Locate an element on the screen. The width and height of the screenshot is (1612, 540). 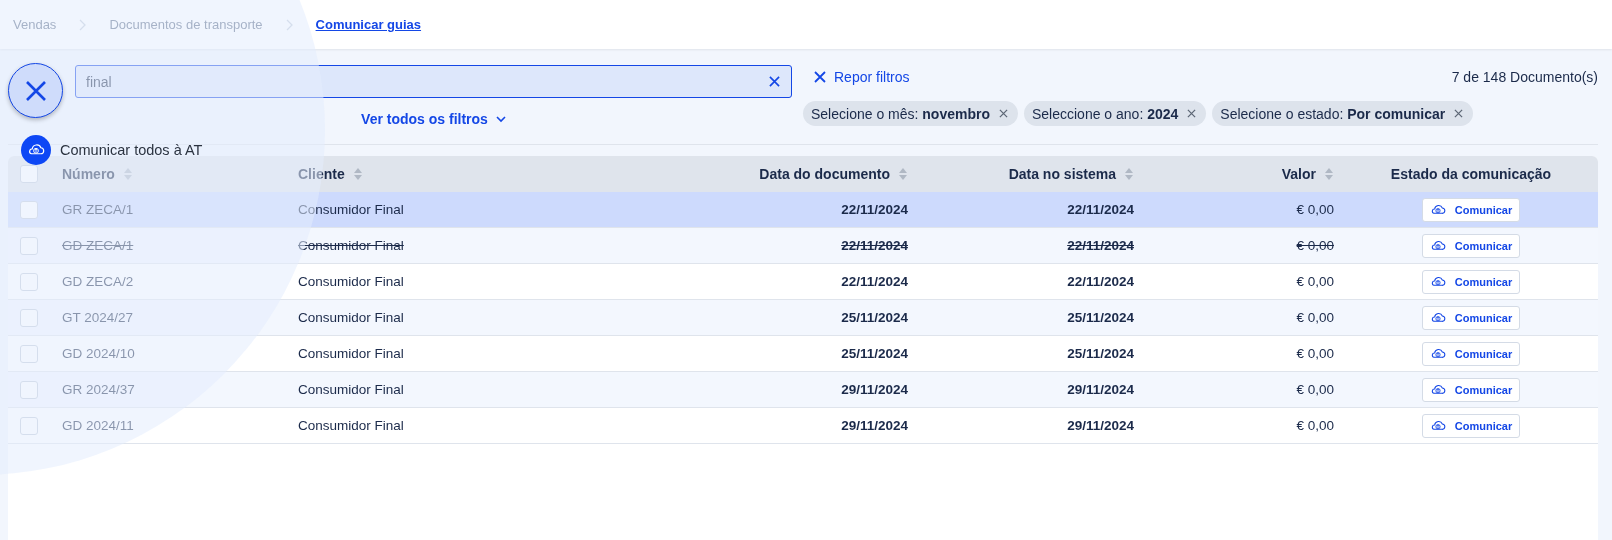
table-cell: GR ZECA/1 is located at coordinates (98, 209).